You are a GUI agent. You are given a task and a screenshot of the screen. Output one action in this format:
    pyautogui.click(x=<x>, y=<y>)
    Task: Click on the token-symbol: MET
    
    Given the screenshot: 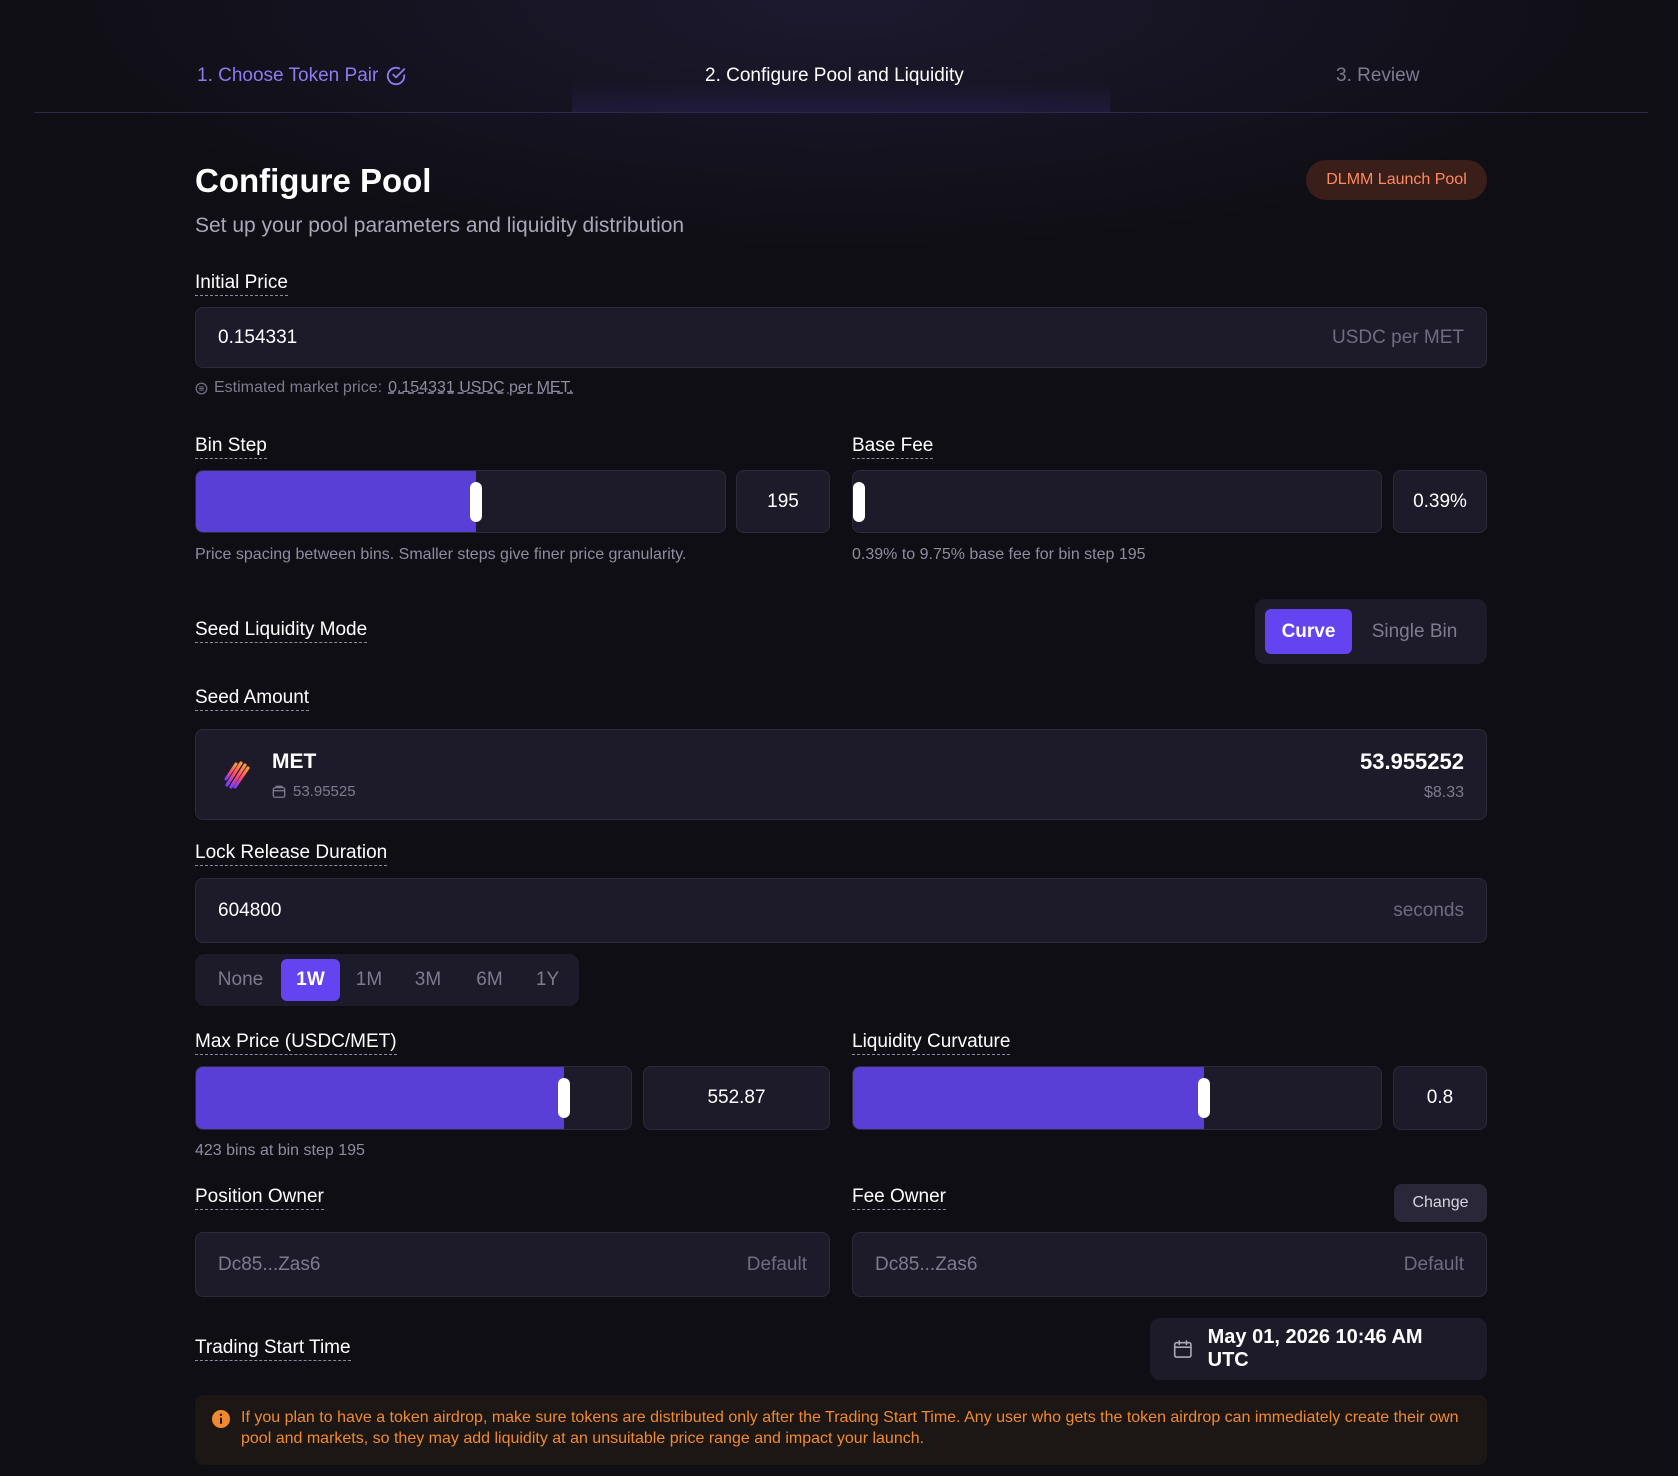 What is the action you would take?
    pyautogui.click(x=294, y=761)
    